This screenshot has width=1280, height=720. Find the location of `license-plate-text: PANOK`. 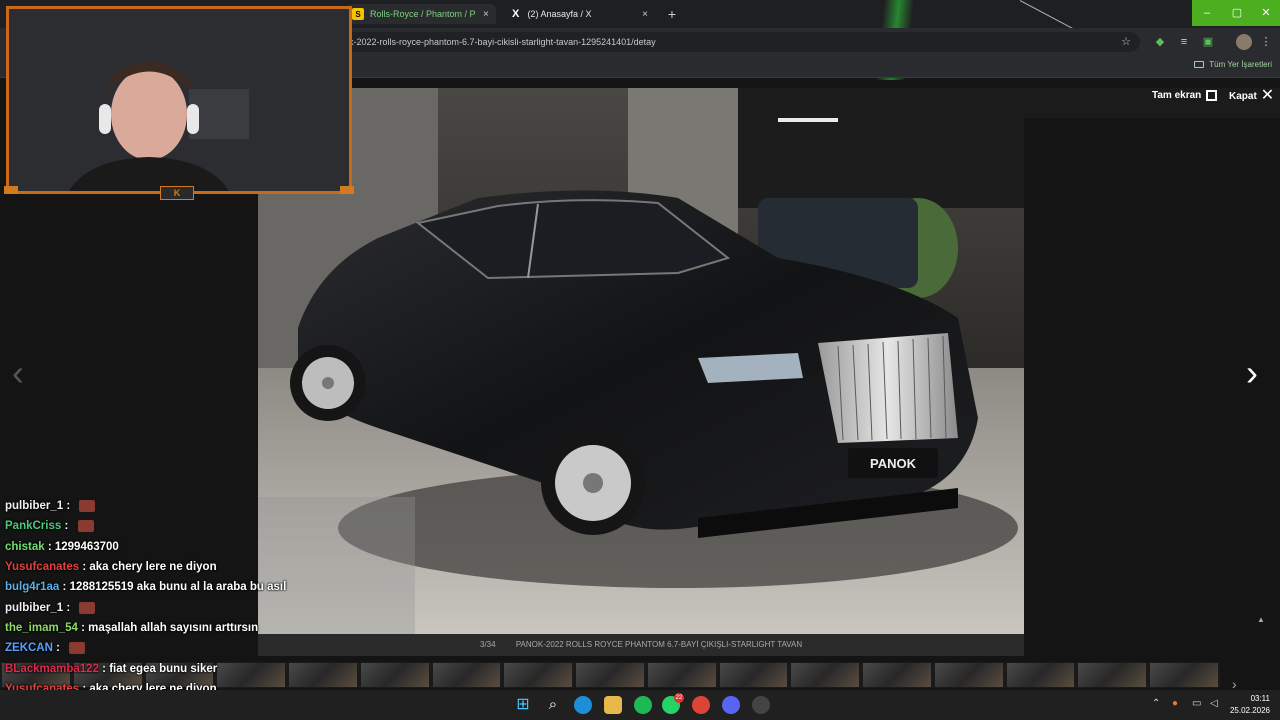

license-plate-text: PANOK is located at coordinates (893, 463).